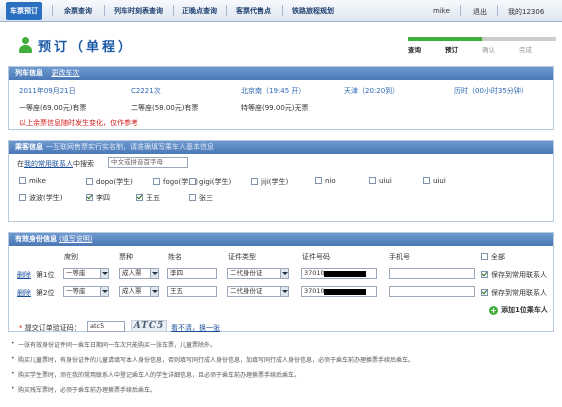  I want to click on seat-class-select-2: 一等座, so click(86, 291).